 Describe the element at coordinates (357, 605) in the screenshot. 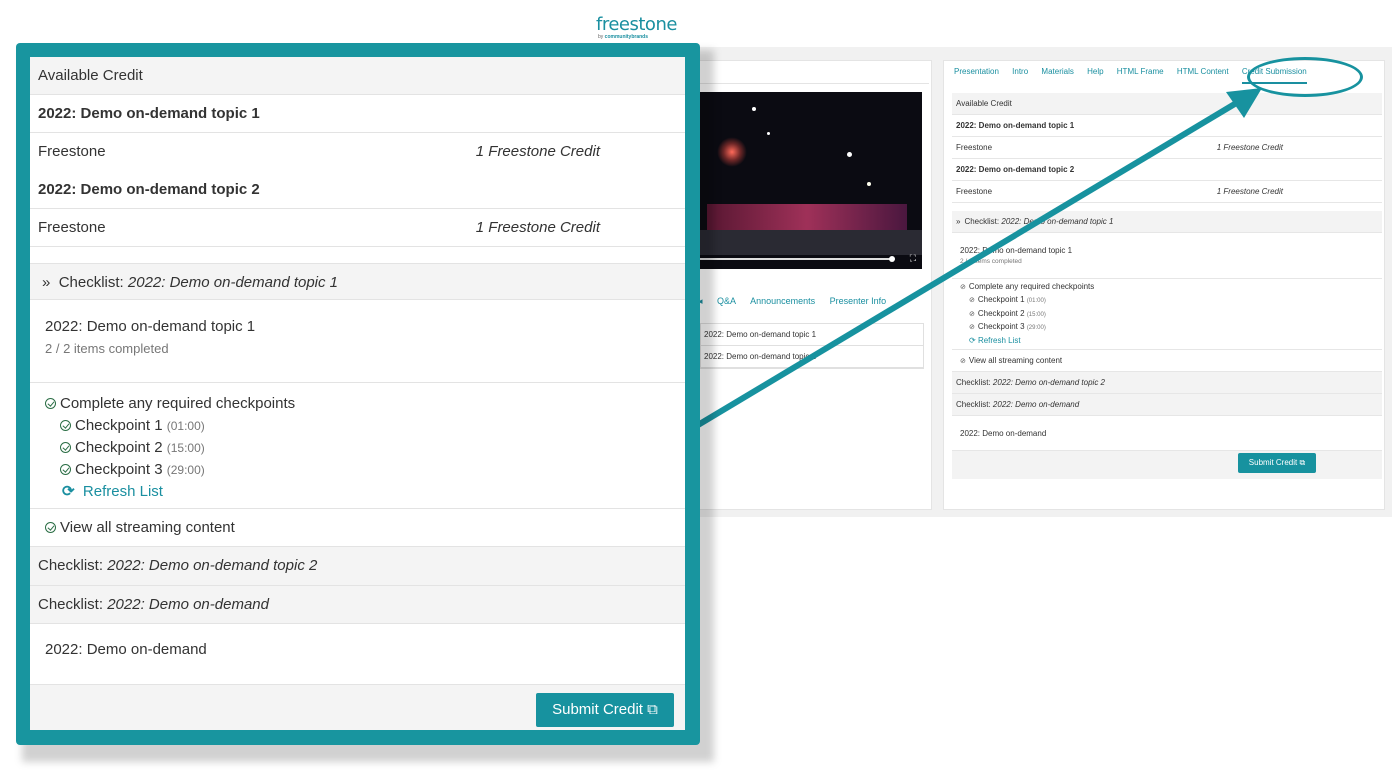

I see `checklist-header-demo: Checklist: 2022: Demo on-demand` at that location.